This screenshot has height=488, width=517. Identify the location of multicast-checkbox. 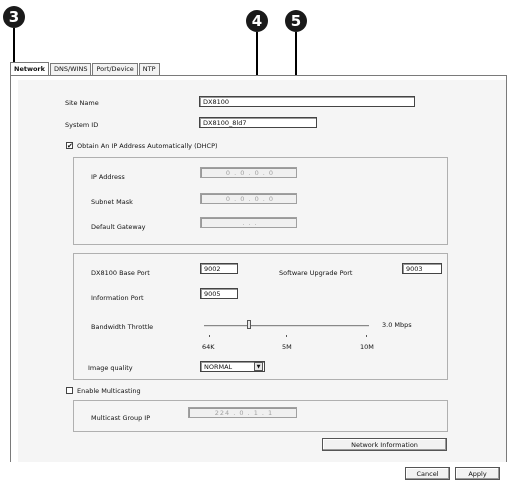
(69, 390).